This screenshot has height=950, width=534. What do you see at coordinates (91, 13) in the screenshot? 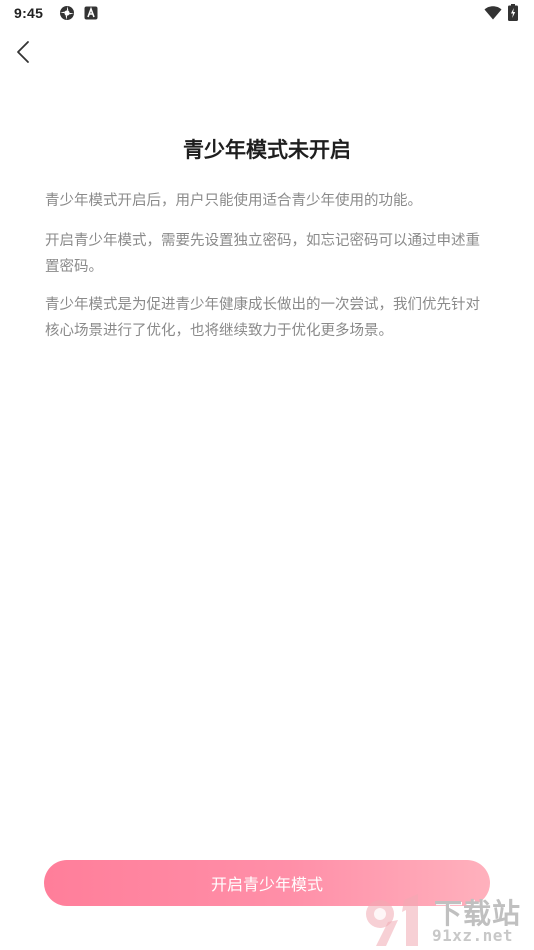
I see `a-badge-icon` at bounding box center [91, 13].